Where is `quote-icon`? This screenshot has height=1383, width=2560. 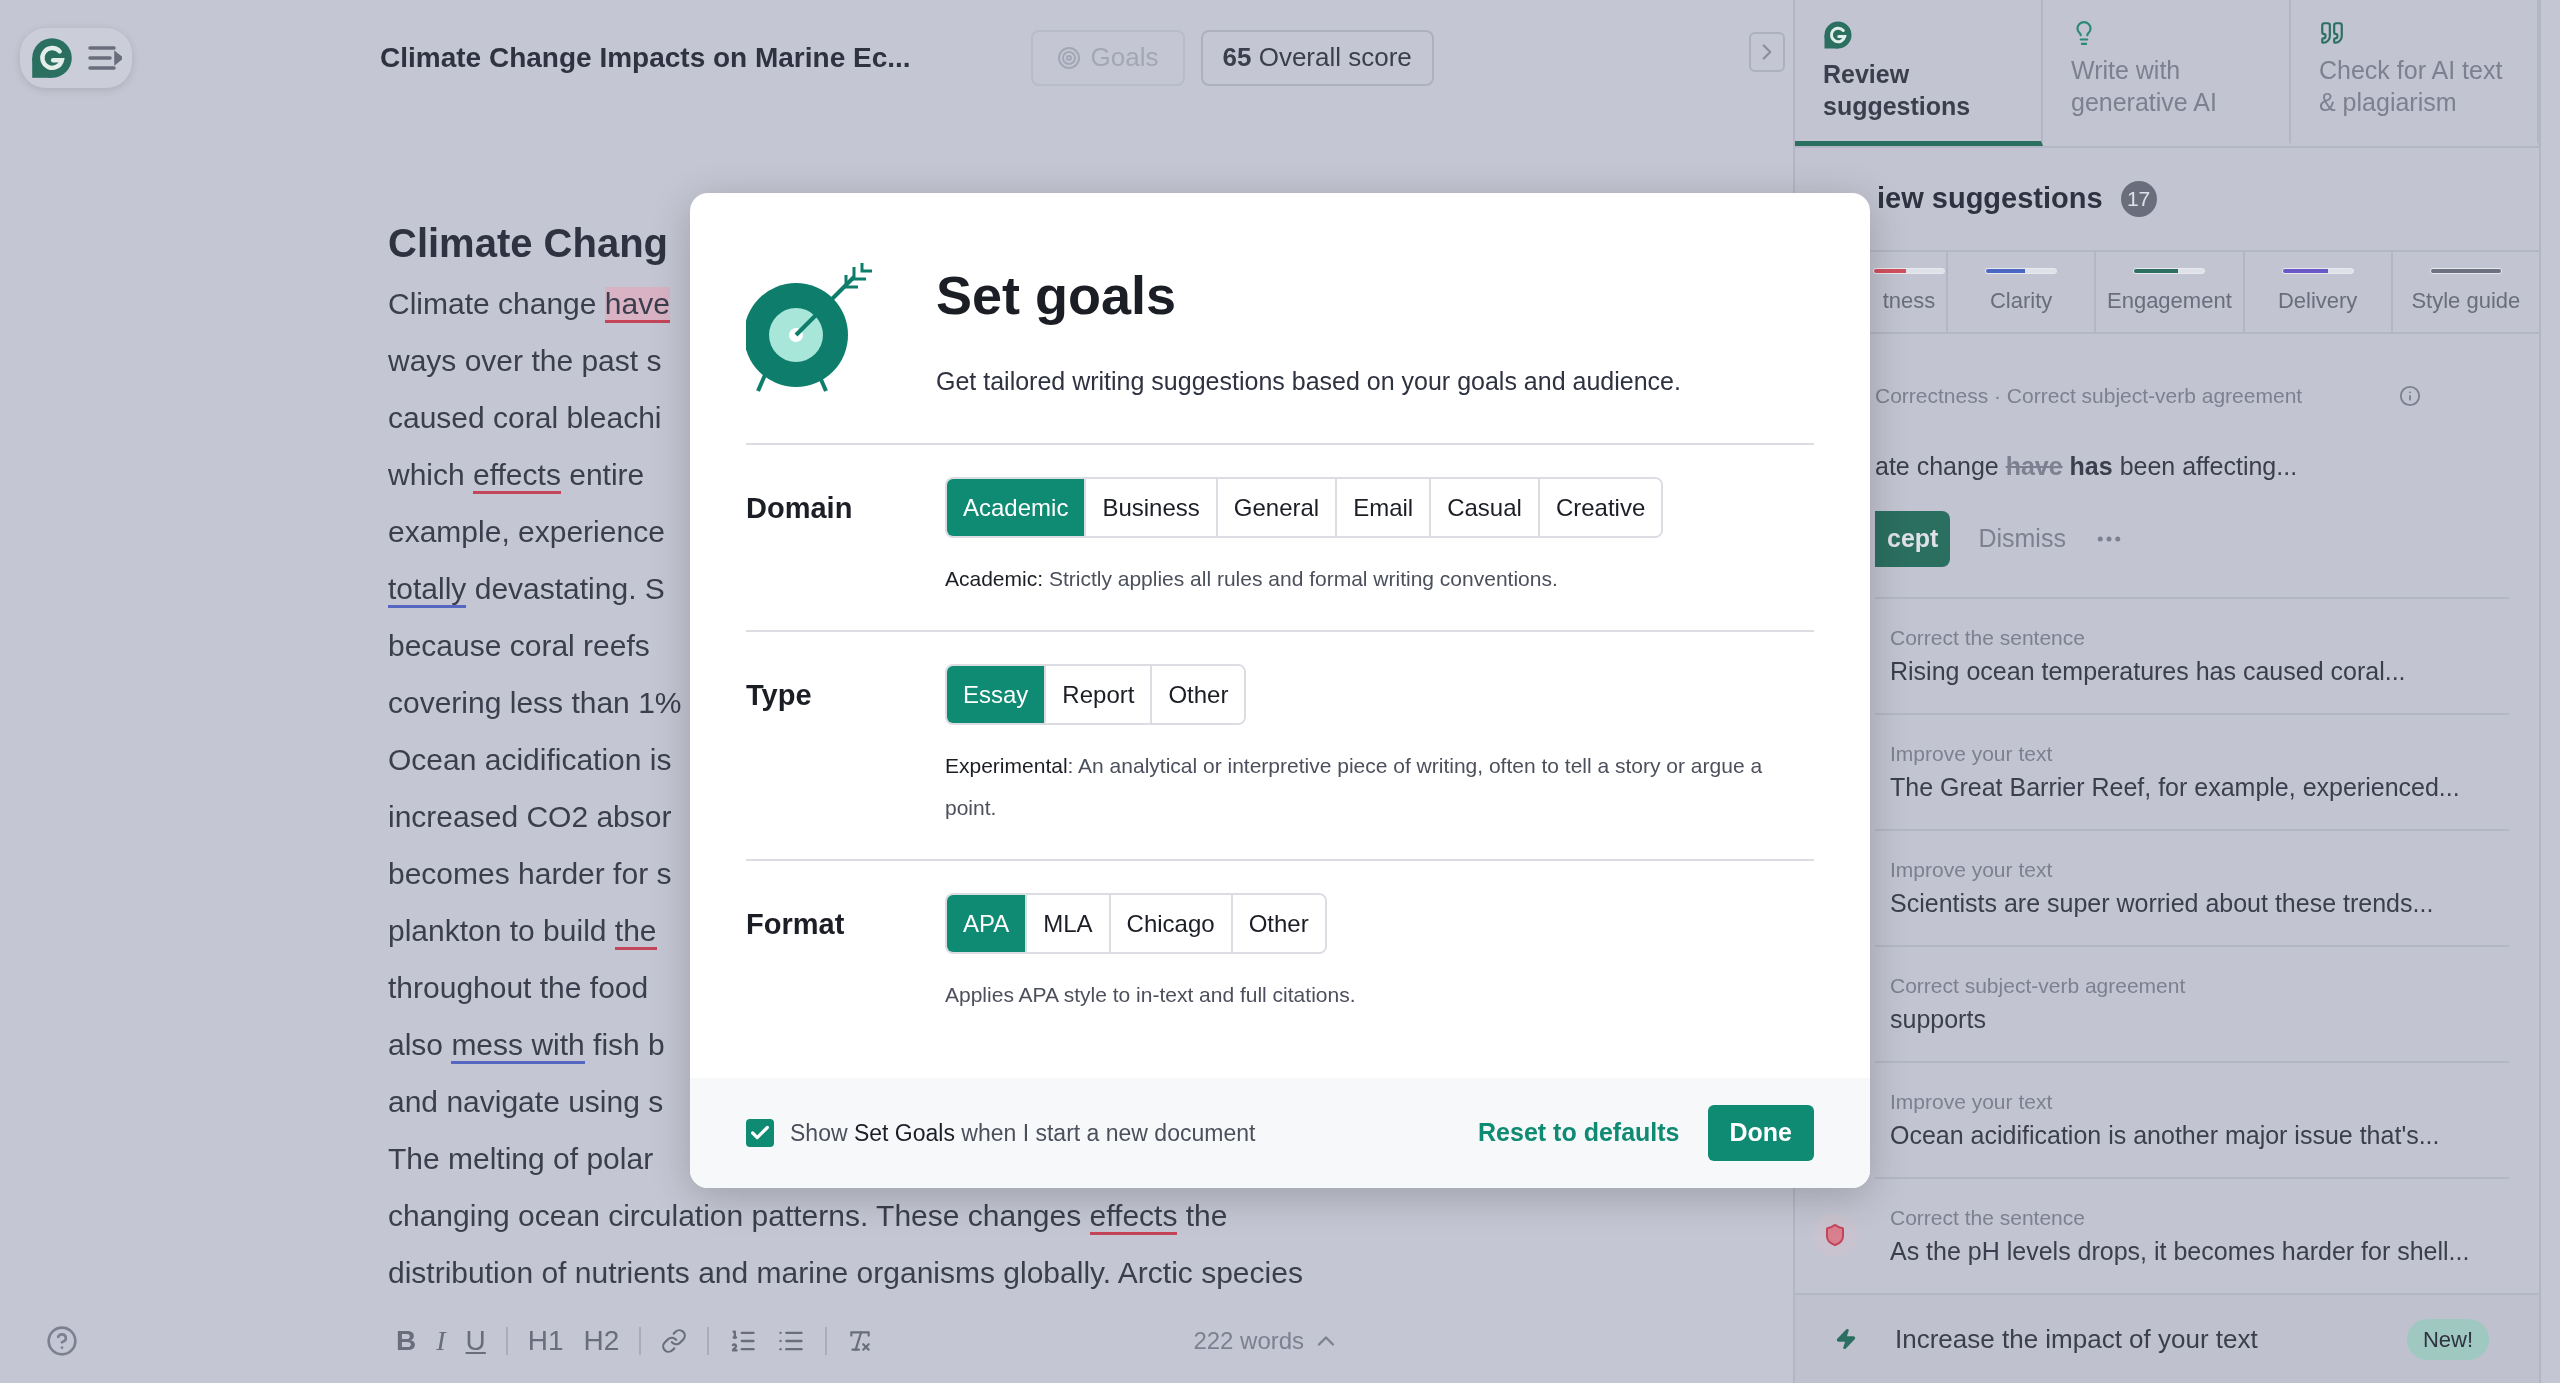
quote-icon is located at coordinates (2332, 33).